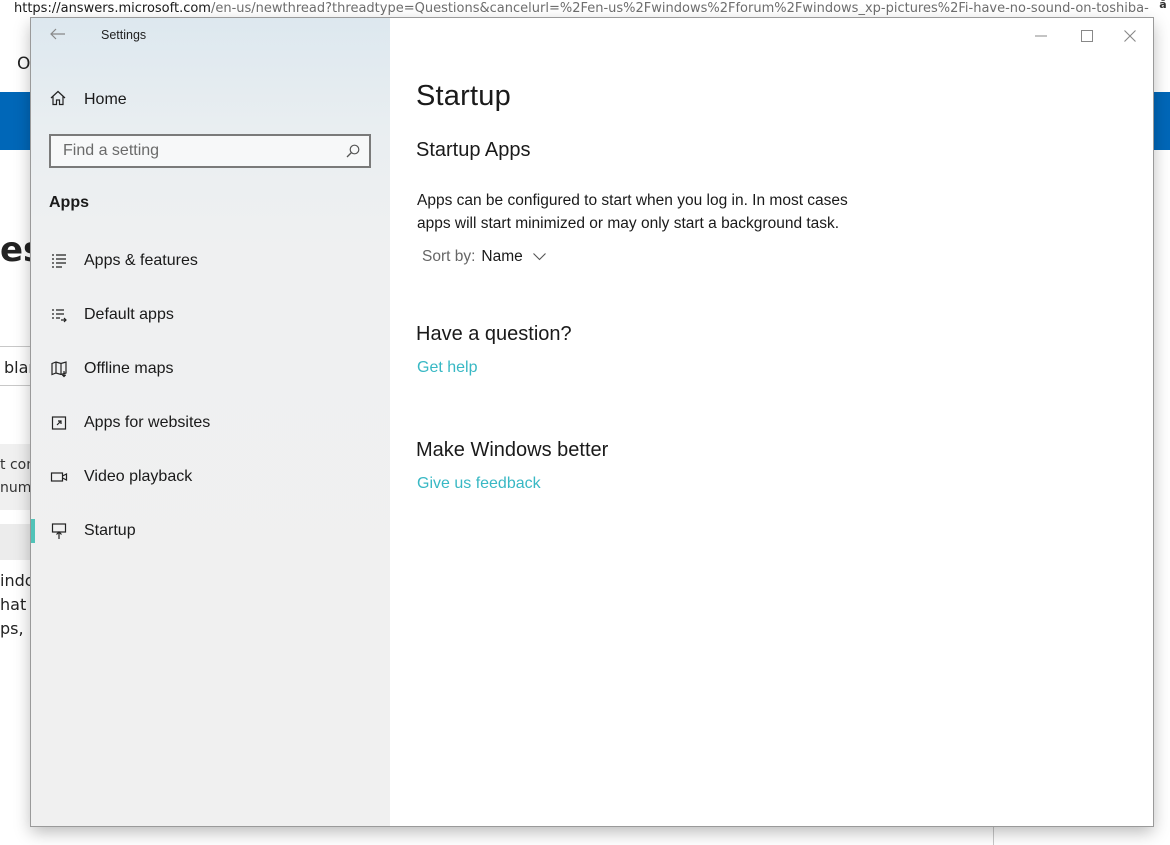  What do you see at coordinates (15, 542) in the screenshot?
I see `background-toolbar` at bounding box center [15, 542].